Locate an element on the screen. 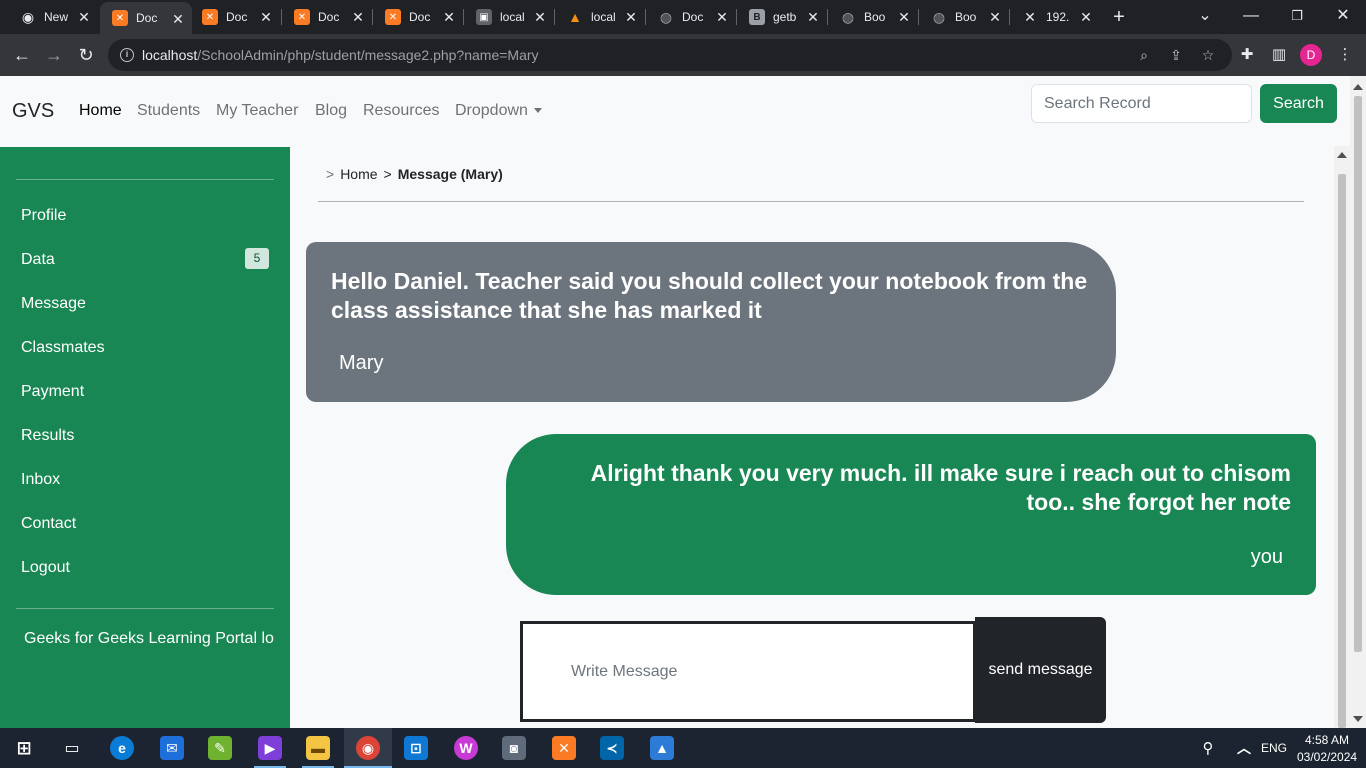 This screenshot has width=1366, height=768. vscode-icon: ≺ is located at coordinates (612, 748).